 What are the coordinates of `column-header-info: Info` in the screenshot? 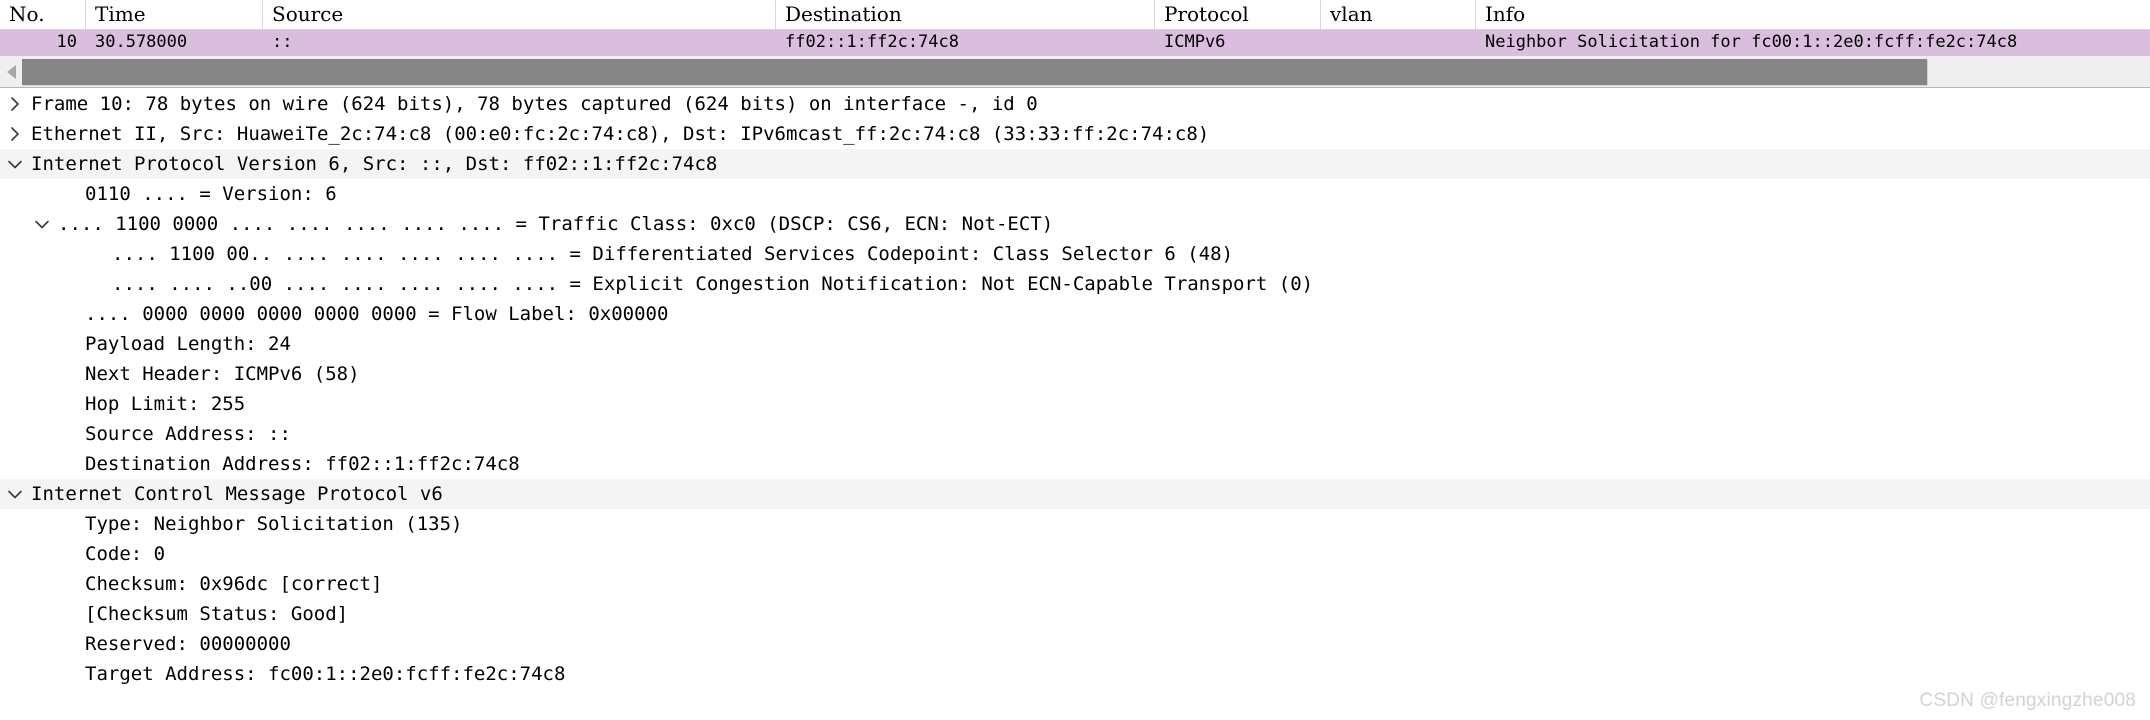 It's located at (1813, 14).